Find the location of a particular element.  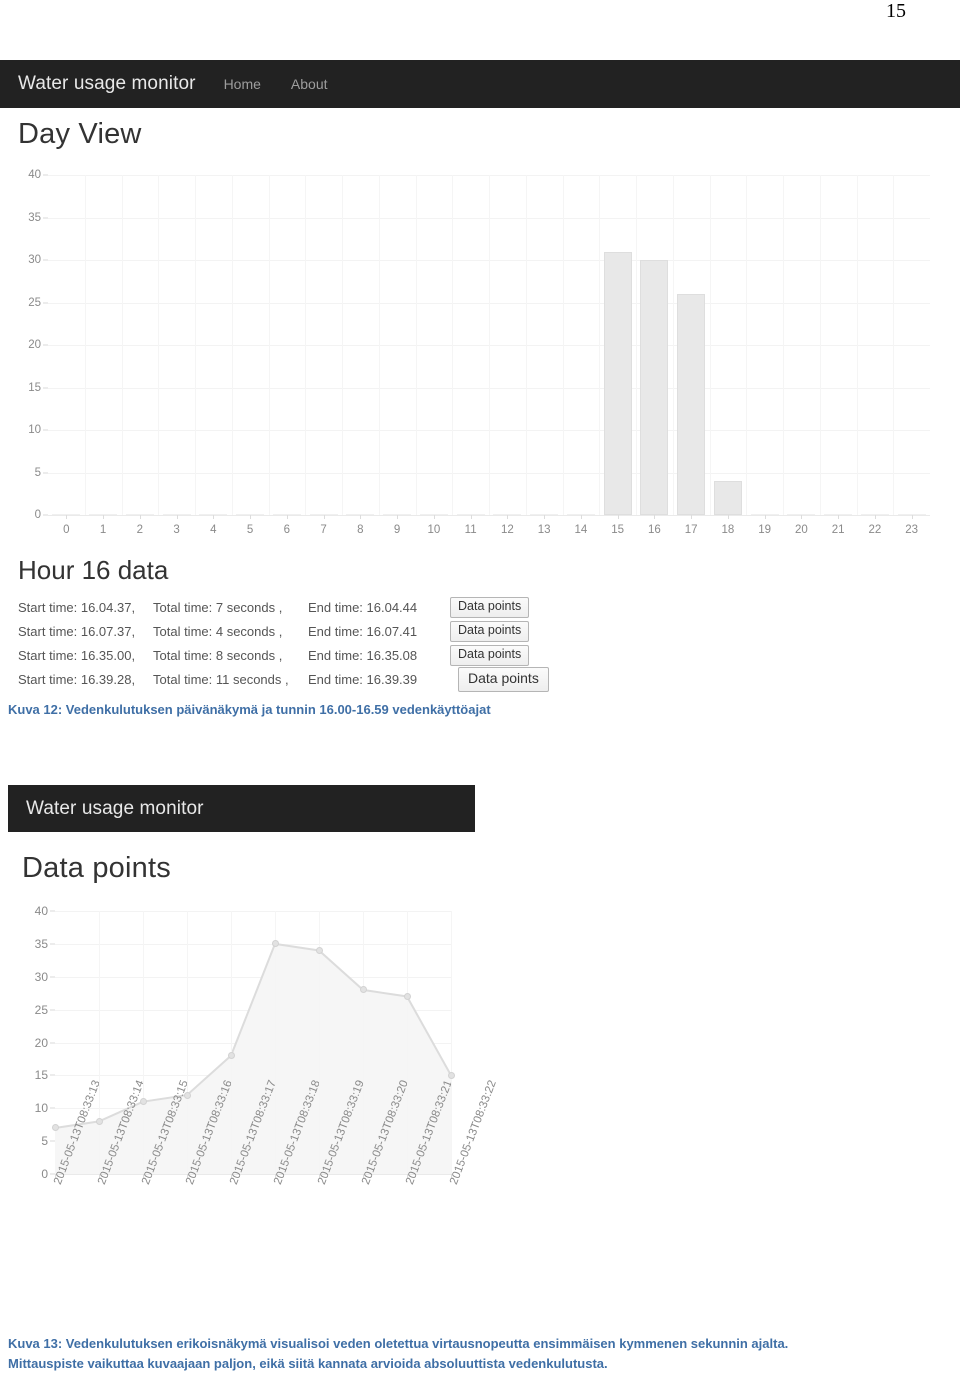

y-axis-tick-label: 40 is located at coordinates (34, 175).